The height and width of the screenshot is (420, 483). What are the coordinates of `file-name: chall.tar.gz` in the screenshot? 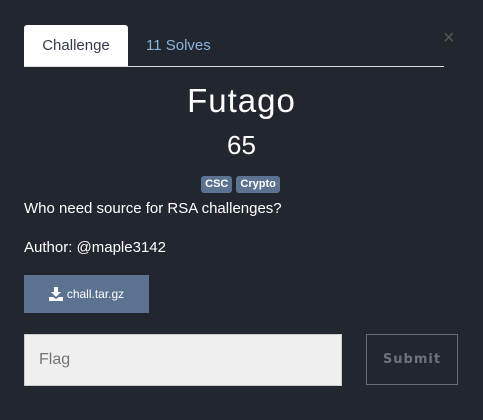 It's located at (95, 294).